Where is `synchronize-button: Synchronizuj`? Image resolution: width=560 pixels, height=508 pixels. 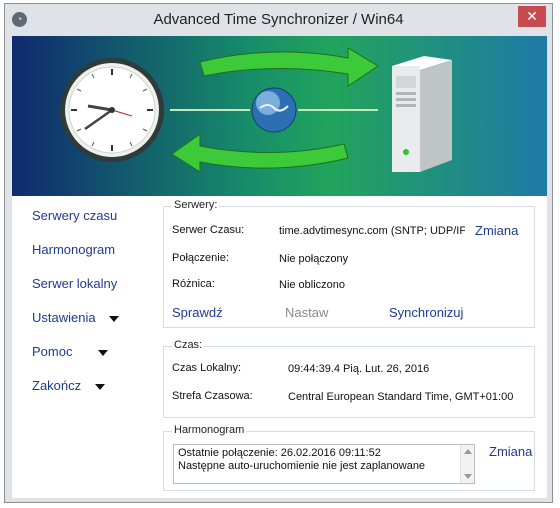
synchronize-button: Synchronizuj is located at coordinates (426, 312).